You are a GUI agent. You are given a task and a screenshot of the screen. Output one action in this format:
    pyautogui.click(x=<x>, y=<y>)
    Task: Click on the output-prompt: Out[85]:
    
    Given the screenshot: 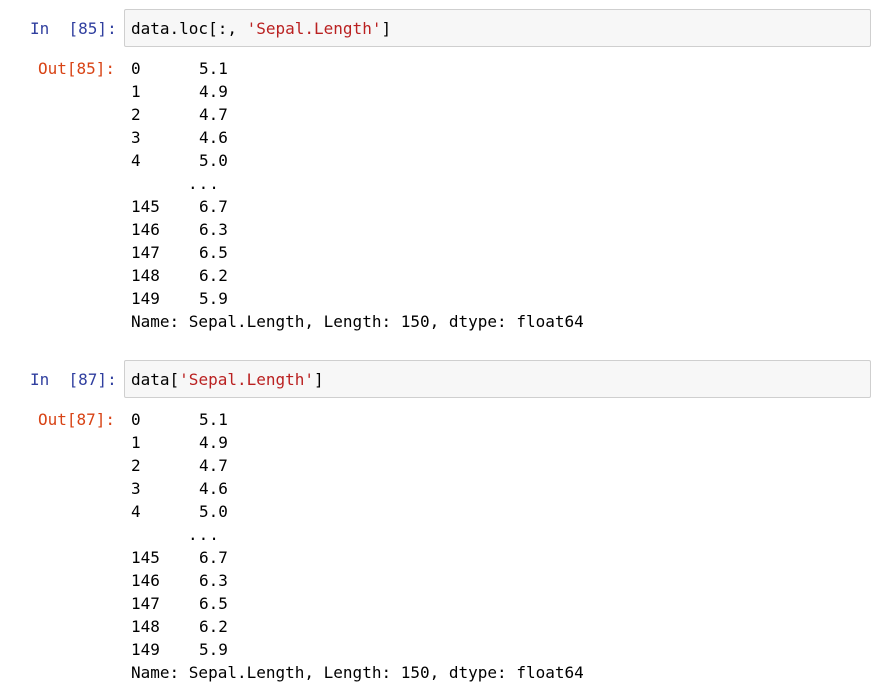 What is the action you would take?
    pyautogui.click(x=77, y=68)
    